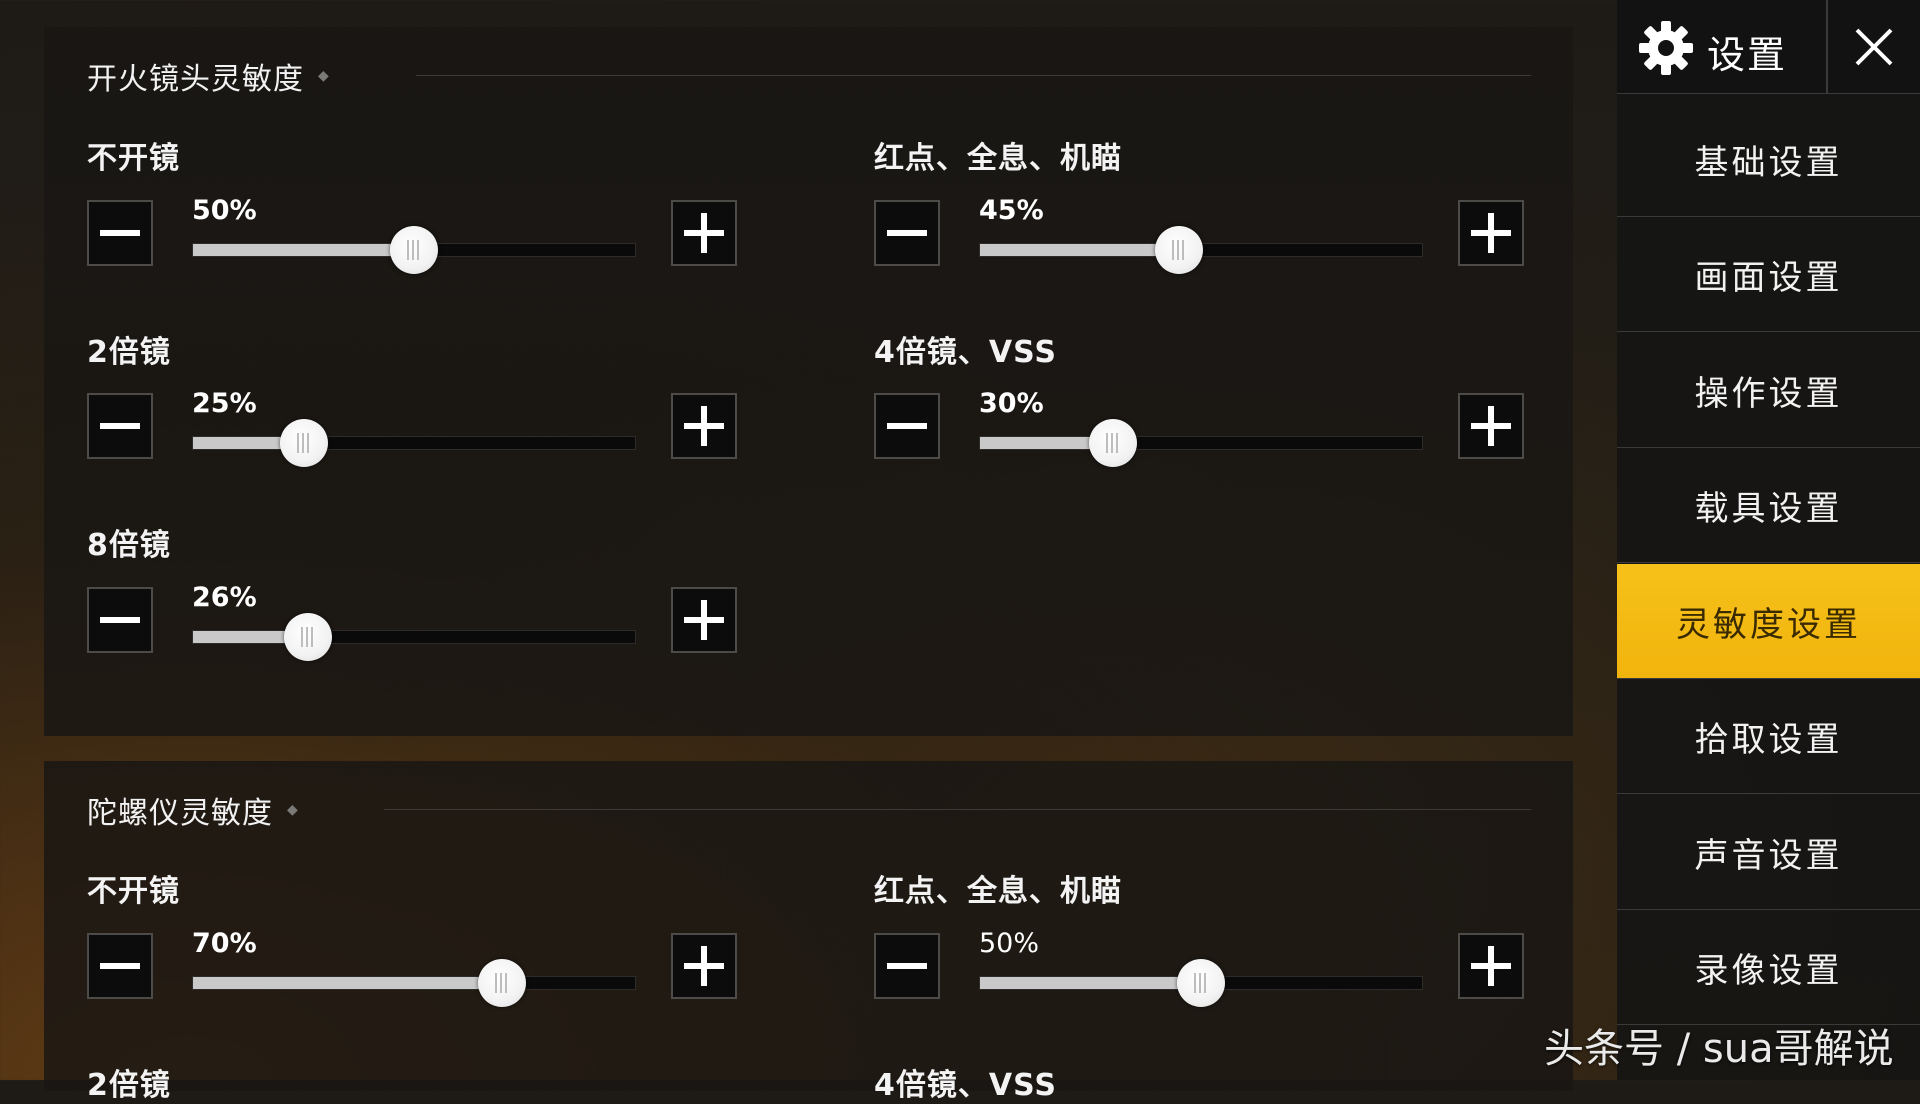  I want to click on close-icon, so click(1874, 47).